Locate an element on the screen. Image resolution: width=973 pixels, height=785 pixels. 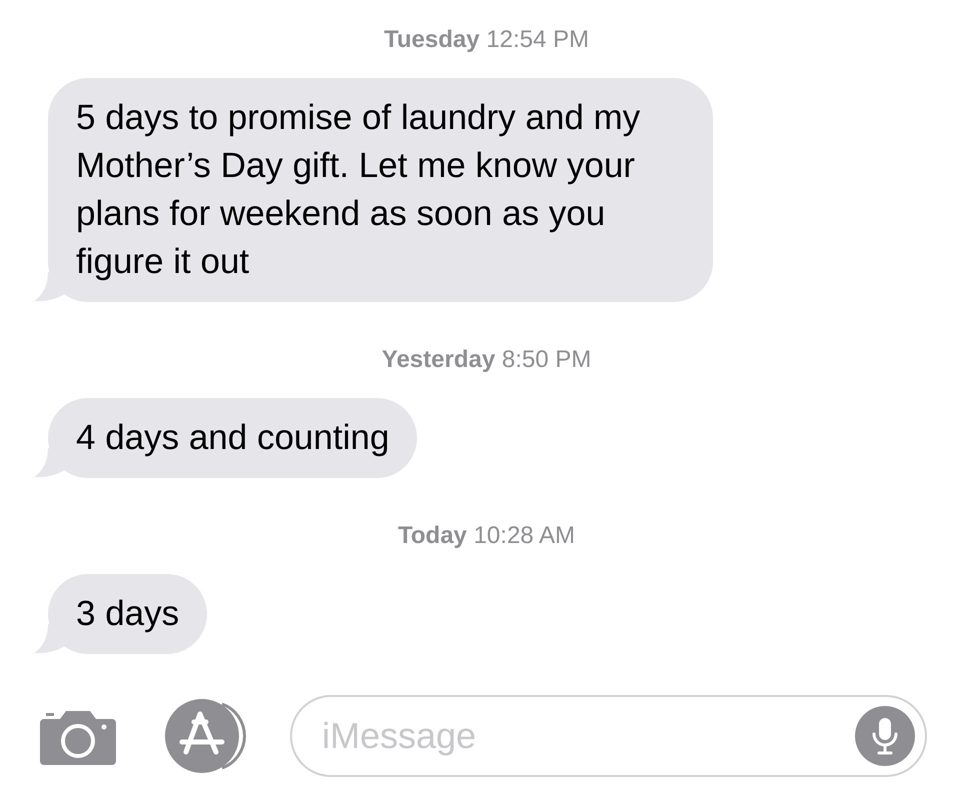
microphone-icon is located at coordinates (885, 736).